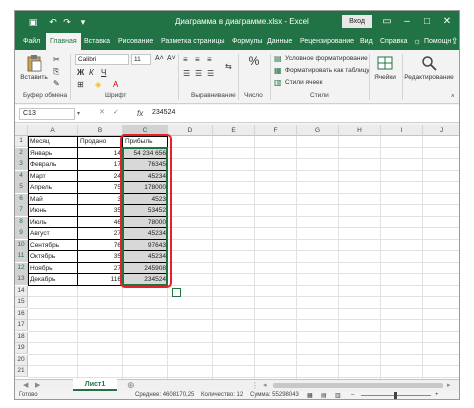 This screenshot has height=408, width=474. Describe the element at coordinates (53, 176) in the screenshot. I see `table-cell: Март` at that location.